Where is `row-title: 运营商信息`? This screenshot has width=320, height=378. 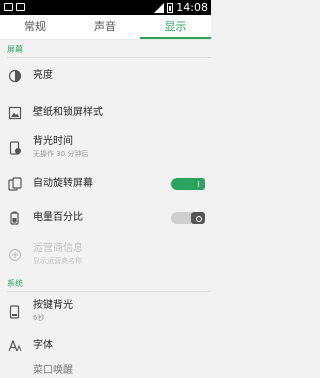
row-title: 运营商信息 is located at coordinates (58, 248).